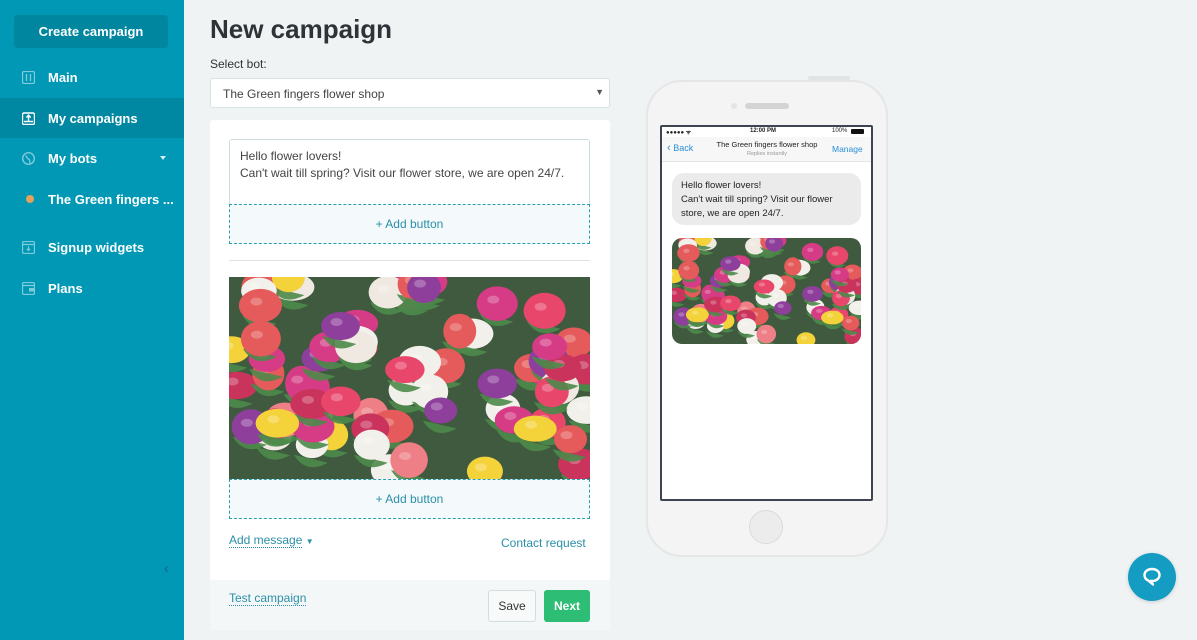 Image resolution: width=1197 pixels, height=640 pixels. I want to click on sidebar-item-label: My bots, so click(73, 158).